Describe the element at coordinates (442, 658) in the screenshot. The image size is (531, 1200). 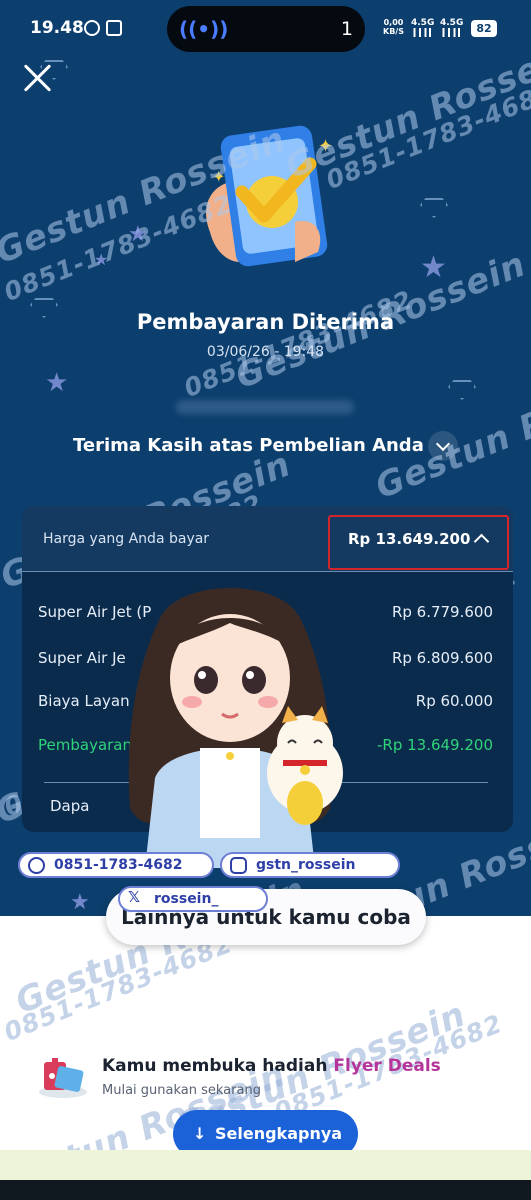
I see `line-item-amount: Rp 6.809.600` at that location.